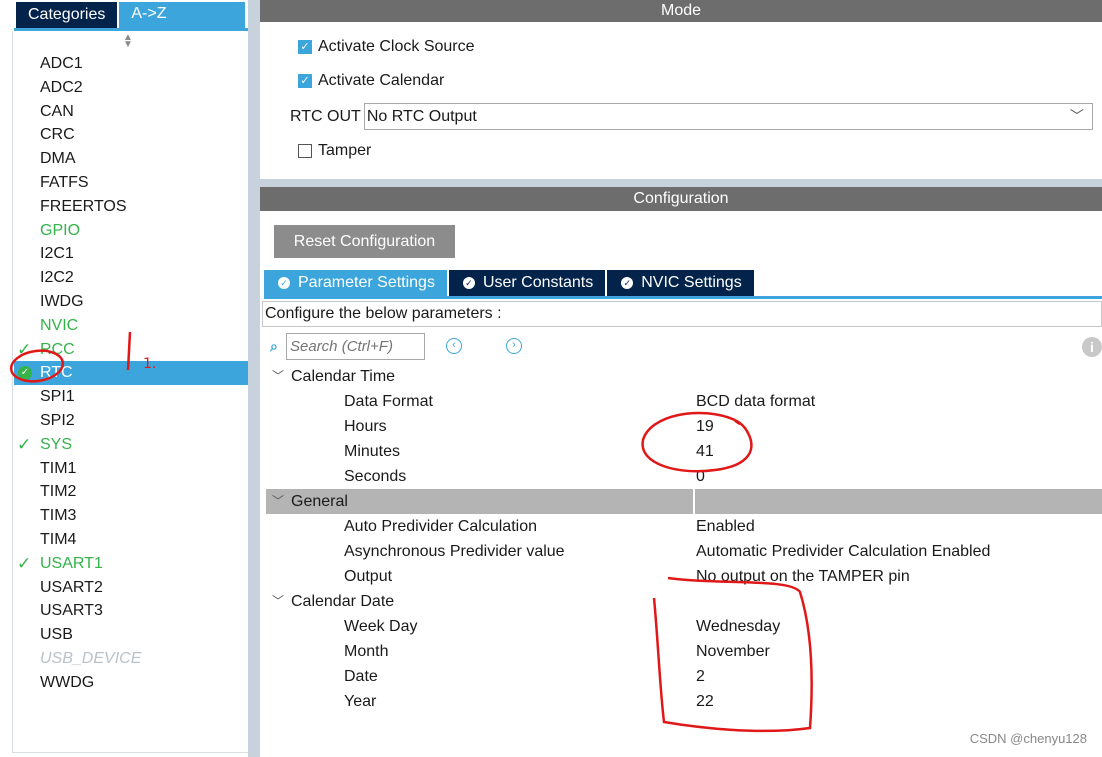 This screenshot has height=757, width=1102. I want to click on parameter-row: Date 2, so click(684, 676).